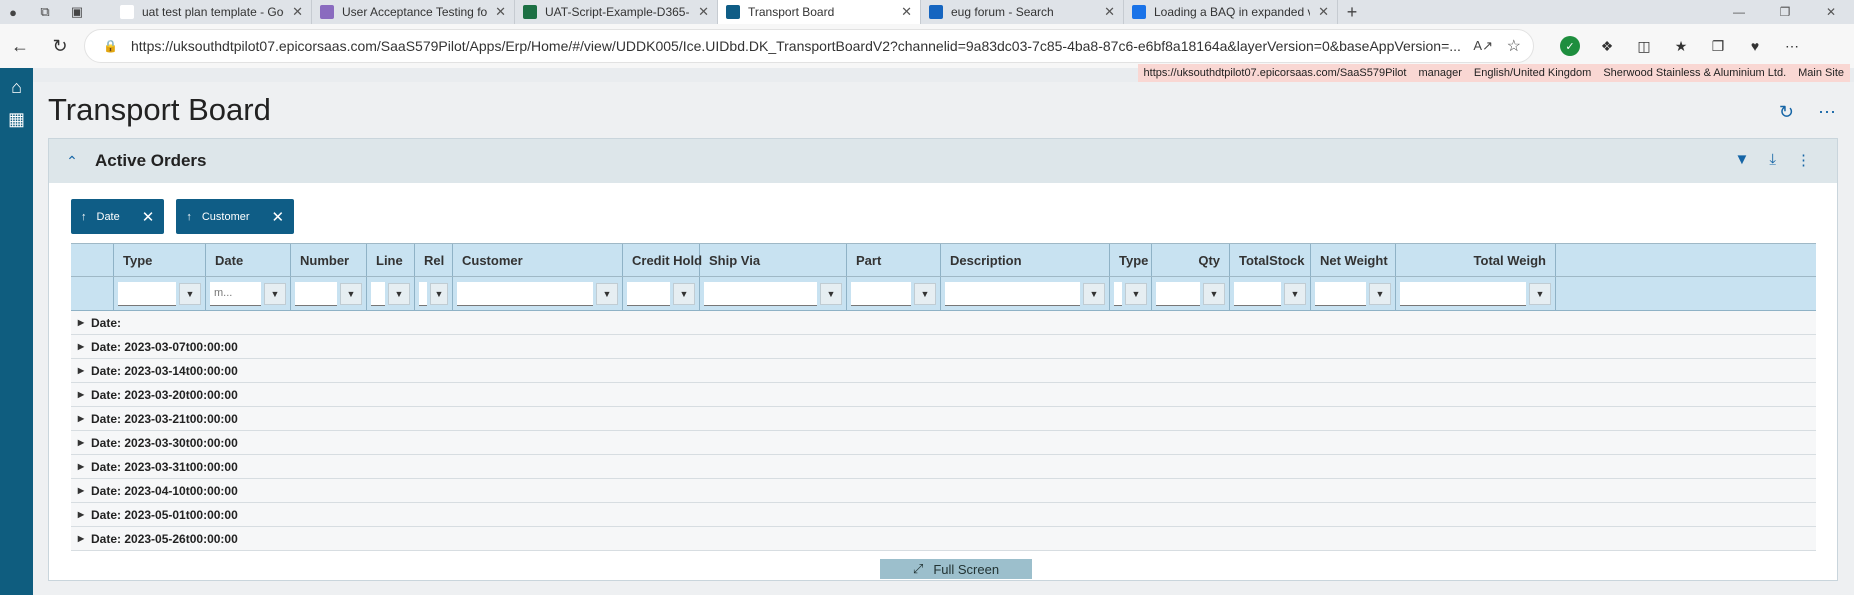  I want to click on favorite-star-icon: ☆, so click(1514, 46).